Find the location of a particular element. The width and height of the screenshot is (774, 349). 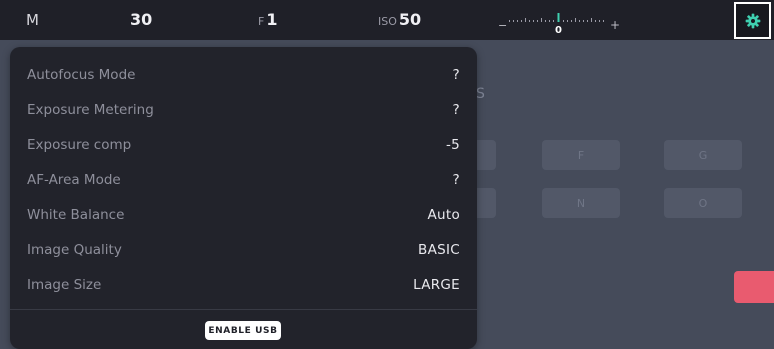

exposure-scale-minus: − is located at coordinates (502, 25).